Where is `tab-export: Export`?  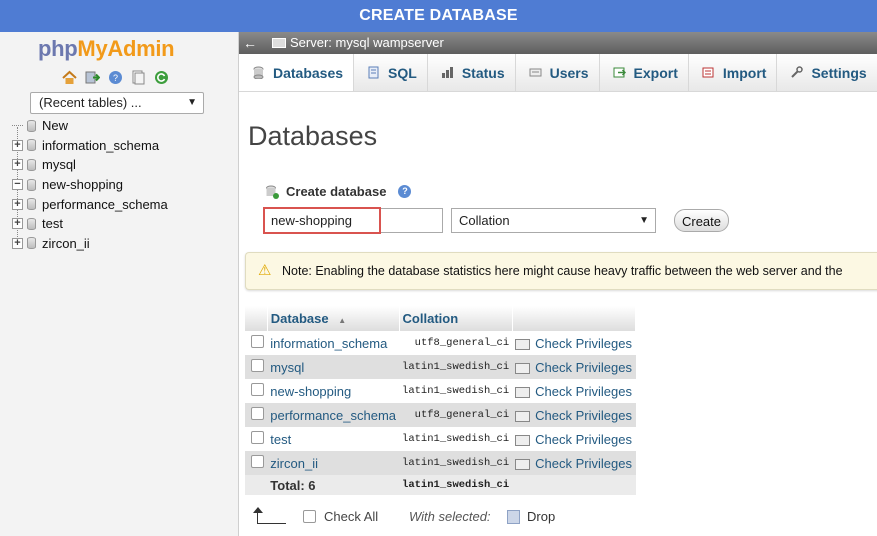
tab-export: Export is located at coordinates (644, 72).